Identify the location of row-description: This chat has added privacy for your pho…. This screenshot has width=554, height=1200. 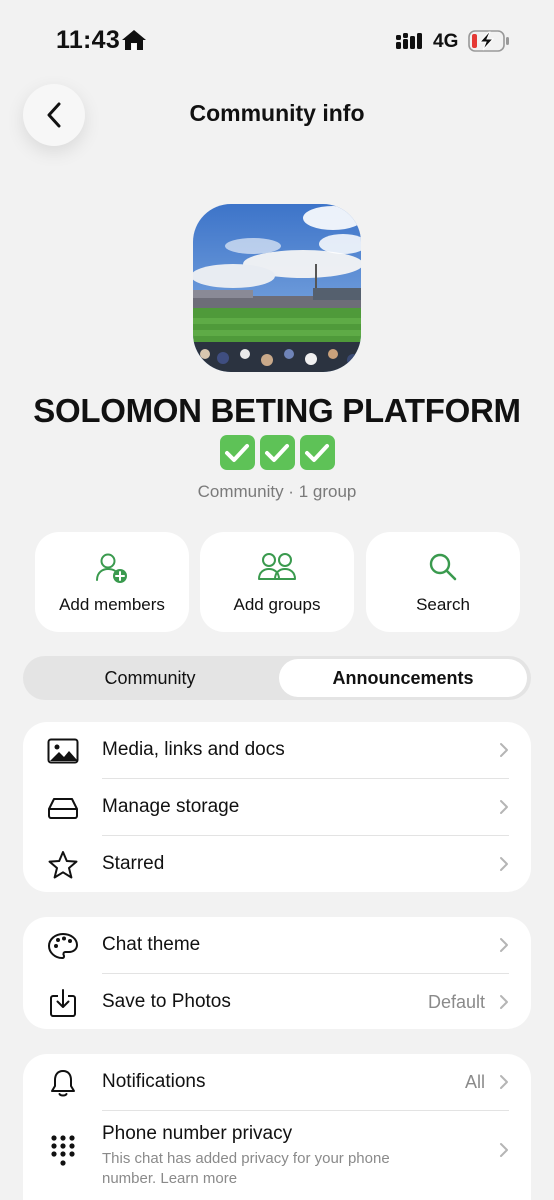
(246, 1168).